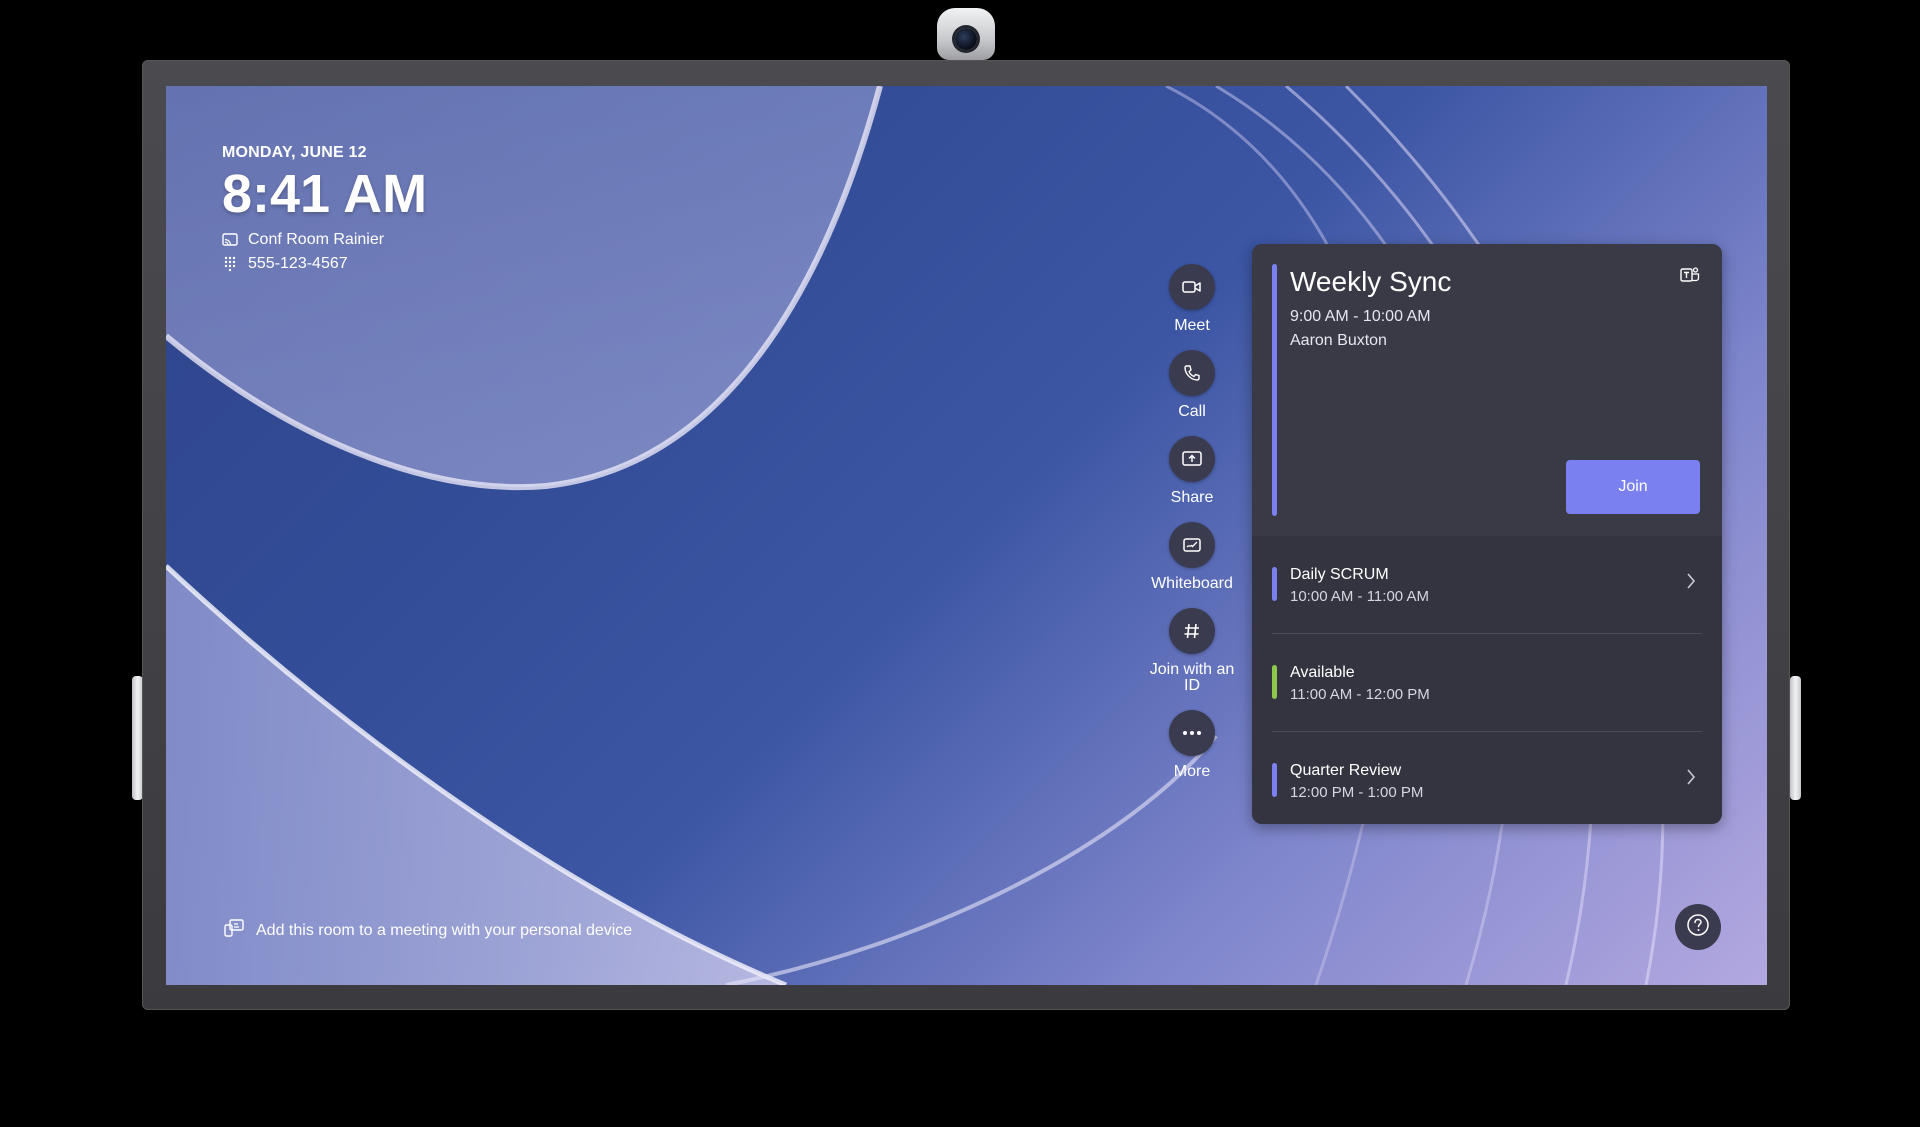  Describe the element at coordinates (1487, 683) in the screenshot. I see `agenda-item-available: Available 11:00 AM - 12:00 PM` at that location.